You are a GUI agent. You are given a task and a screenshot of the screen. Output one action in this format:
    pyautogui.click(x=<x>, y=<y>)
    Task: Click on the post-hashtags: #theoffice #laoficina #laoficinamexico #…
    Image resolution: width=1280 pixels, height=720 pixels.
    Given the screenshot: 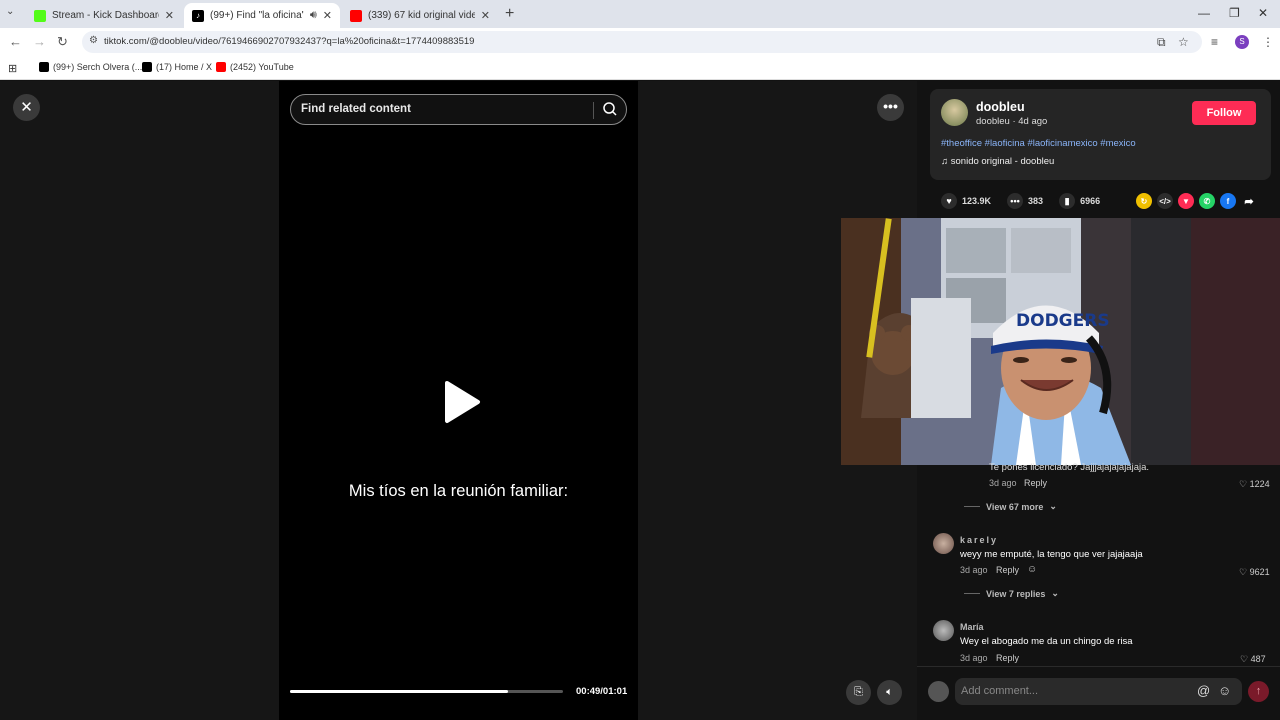 What is the action you would take?
    pyautogui.click(x=1038, y=143)
    